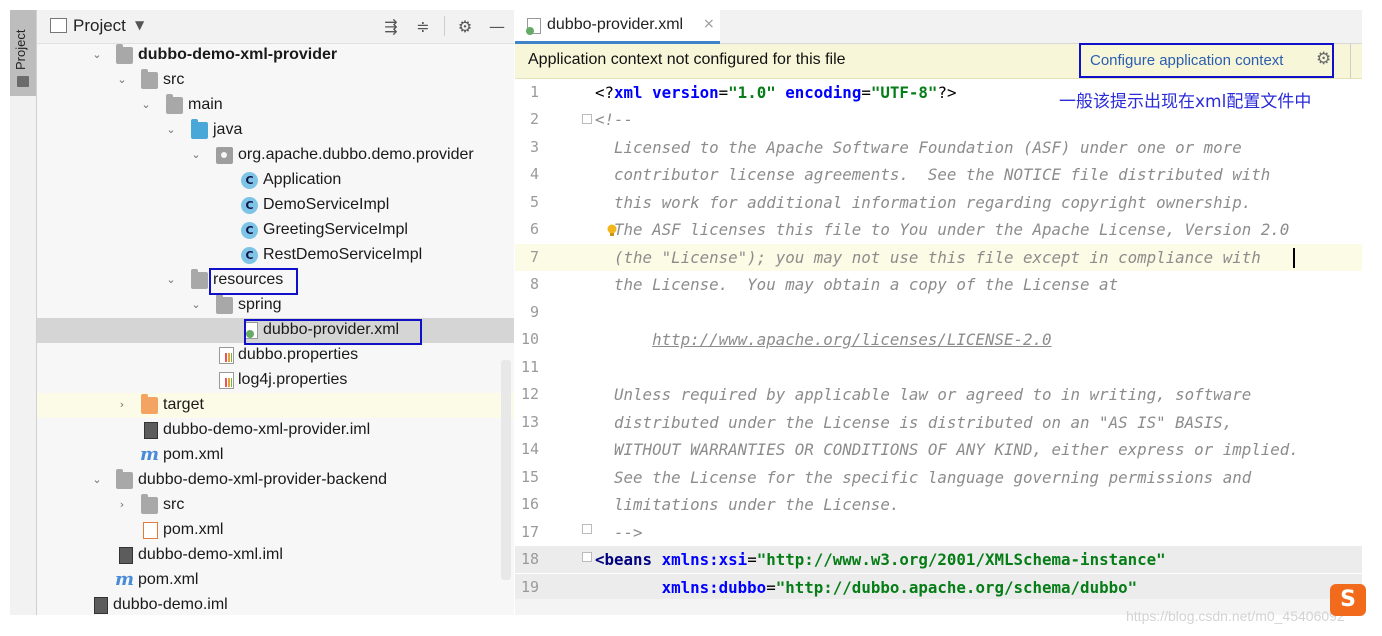 This screenshot has width=1382, height=636. What do you see at coordinates (293, 379) in the screenshot?
I see `tree-node-label: log4j.properties` at bounding box center [293, 379].